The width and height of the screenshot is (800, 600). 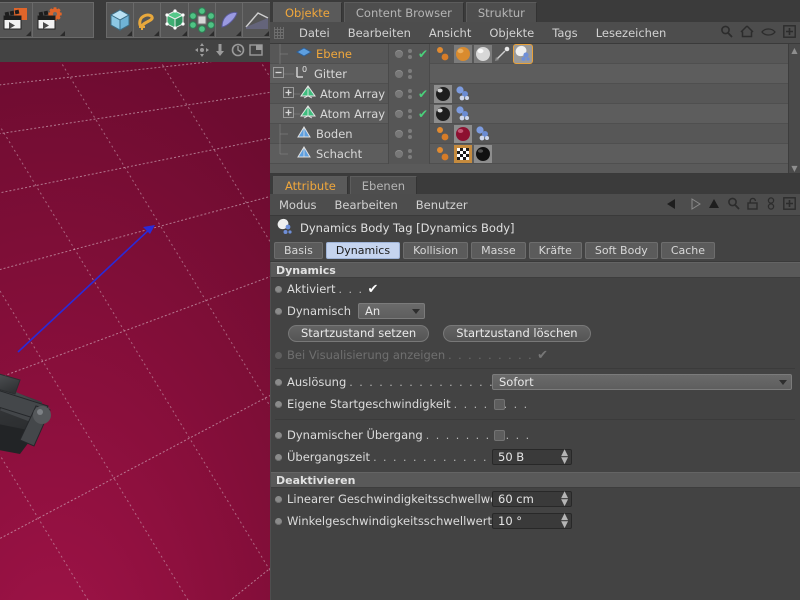 I want to click on home-icon, so click(x=747, y=33).